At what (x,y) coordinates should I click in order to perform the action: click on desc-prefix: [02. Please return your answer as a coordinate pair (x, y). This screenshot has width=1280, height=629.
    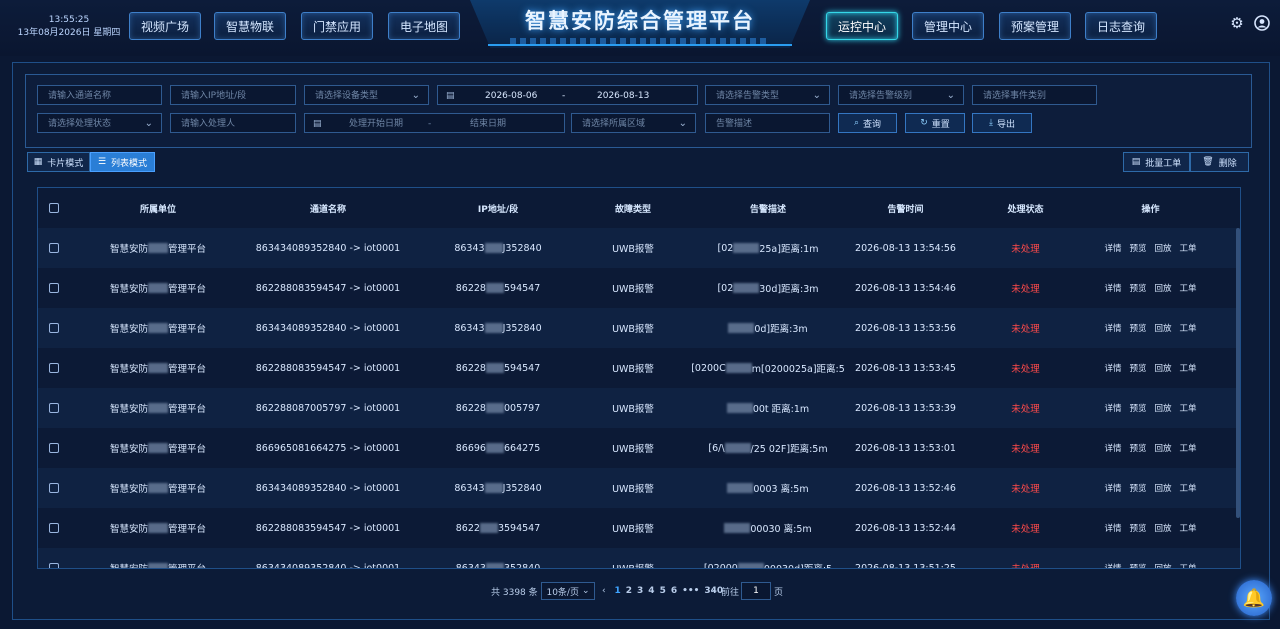
    Looking at the image, I should click on (725, 248).